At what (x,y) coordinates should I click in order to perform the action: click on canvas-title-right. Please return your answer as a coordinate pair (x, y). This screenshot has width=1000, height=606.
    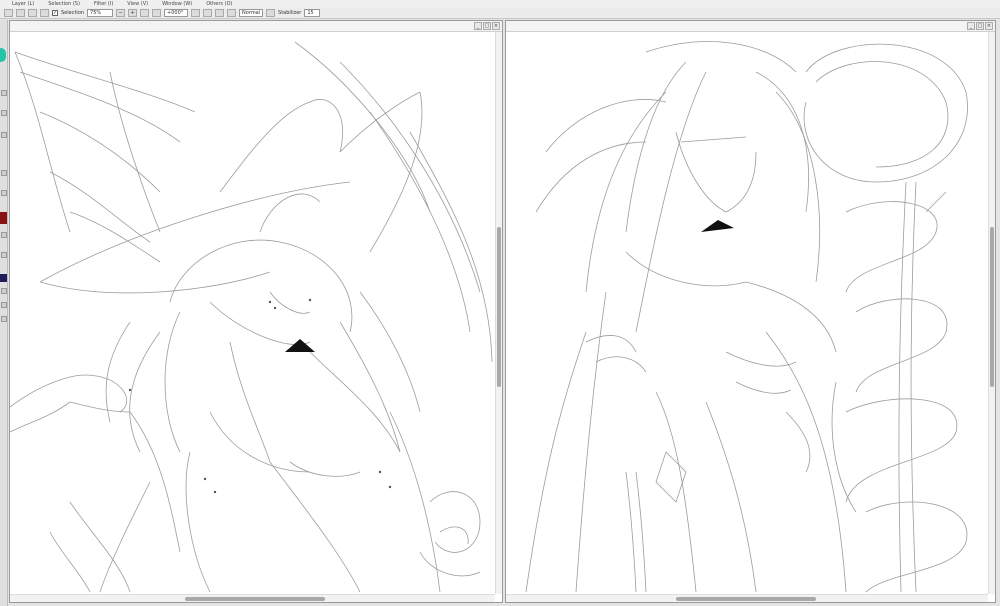
    Looking at the image, I should click on (750, 26).